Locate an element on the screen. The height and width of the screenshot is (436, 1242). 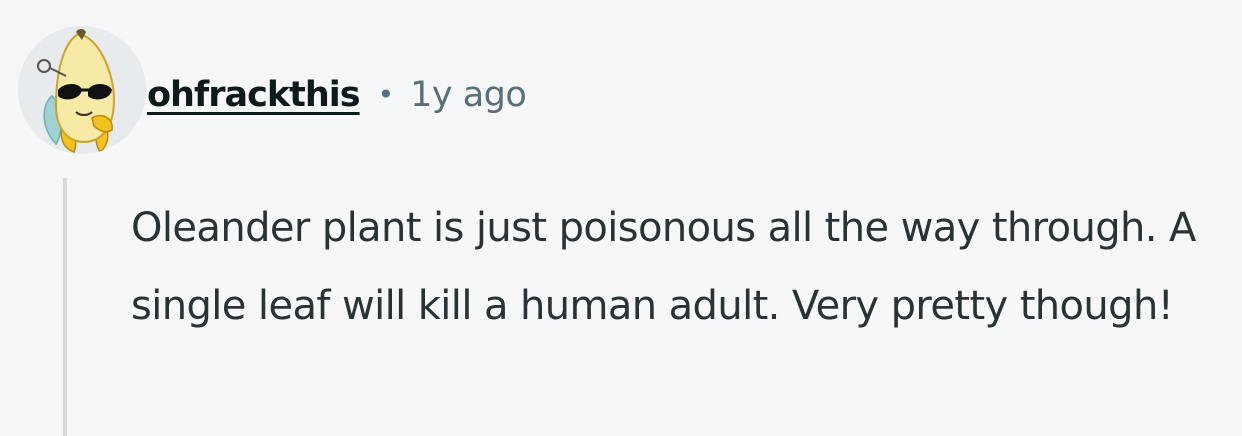
timestamp: 1y ago is located at coordinates (468, 95).